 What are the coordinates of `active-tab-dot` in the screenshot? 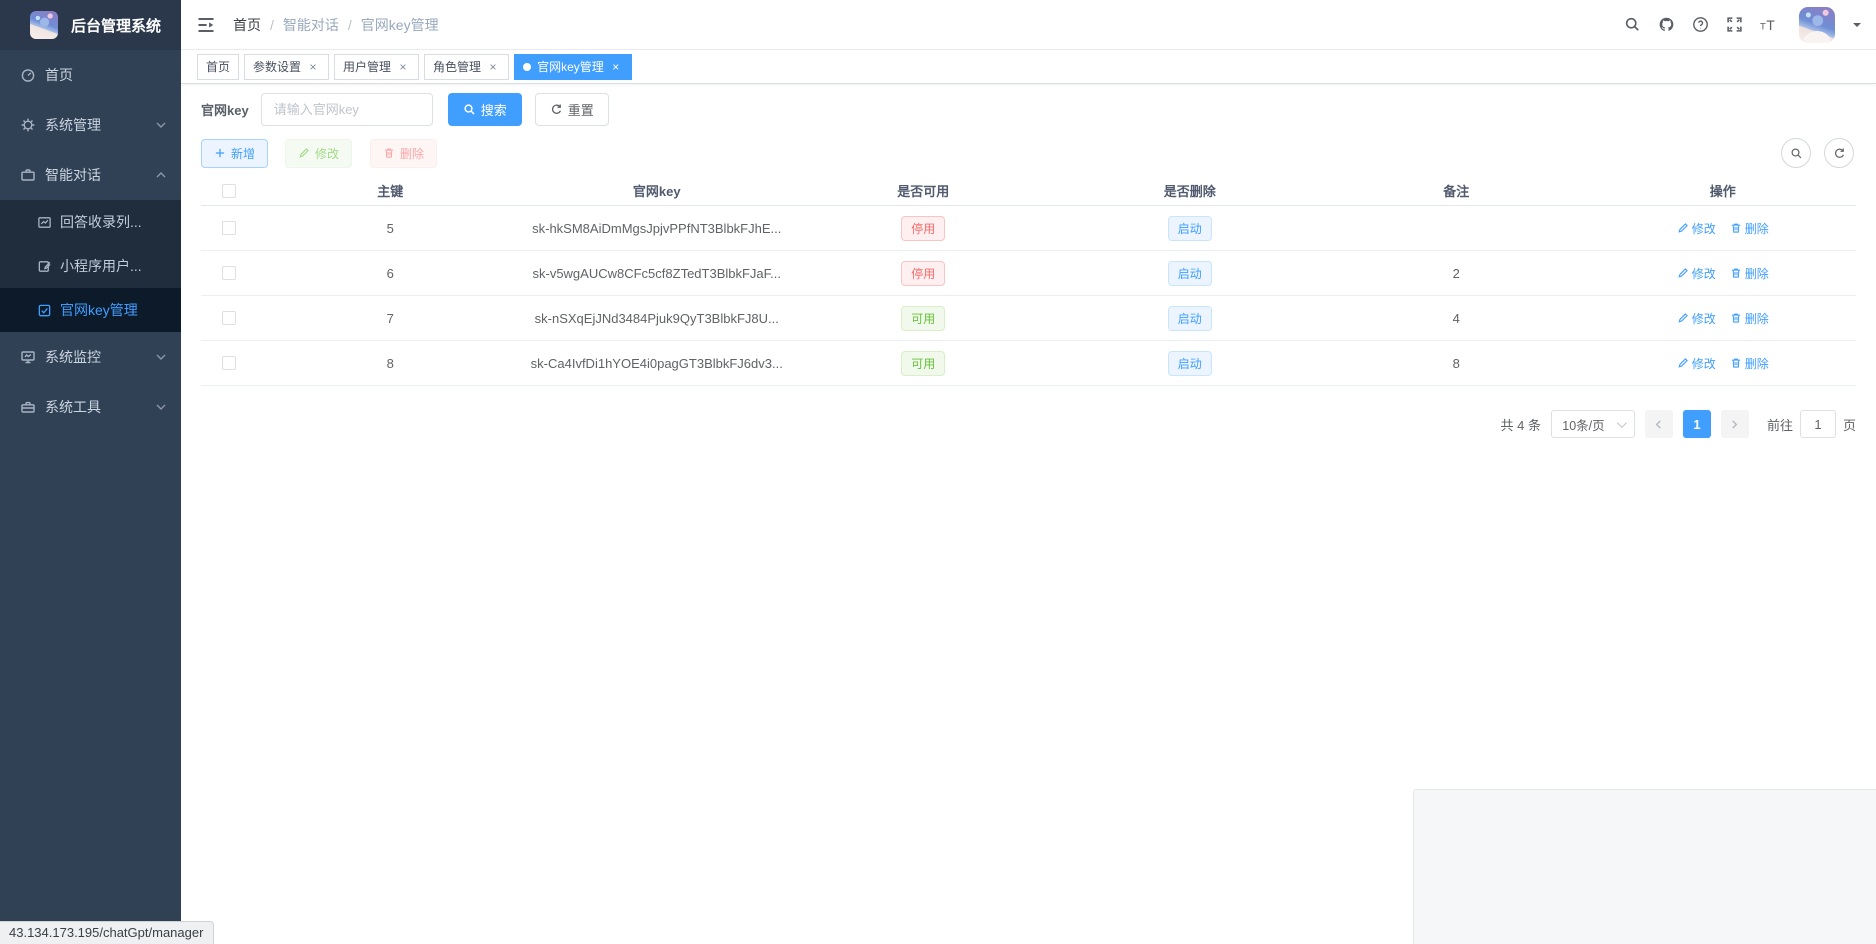 It's located at (527, 66).